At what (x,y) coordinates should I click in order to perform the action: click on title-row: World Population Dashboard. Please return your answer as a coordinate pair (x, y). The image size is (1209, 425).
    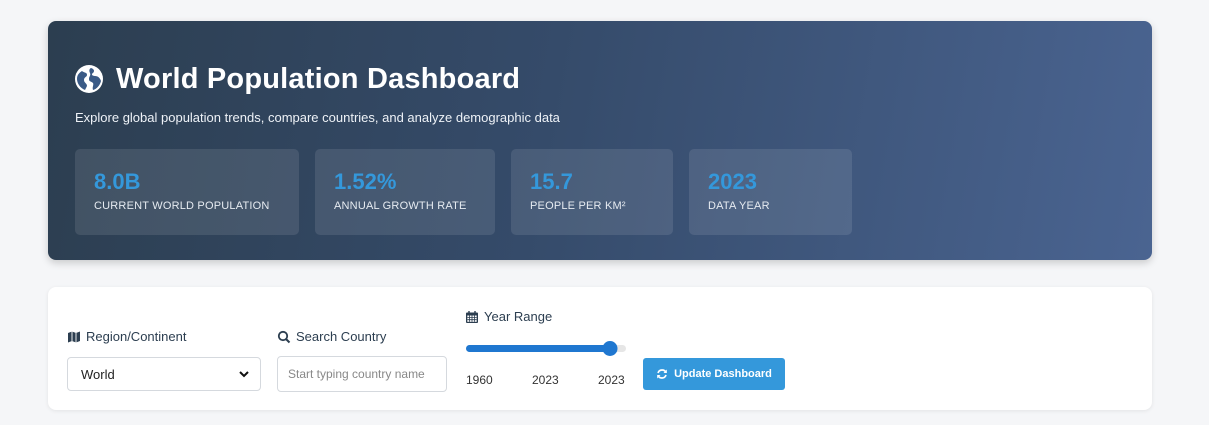
    Looking at the image, I should click on (297, 79).